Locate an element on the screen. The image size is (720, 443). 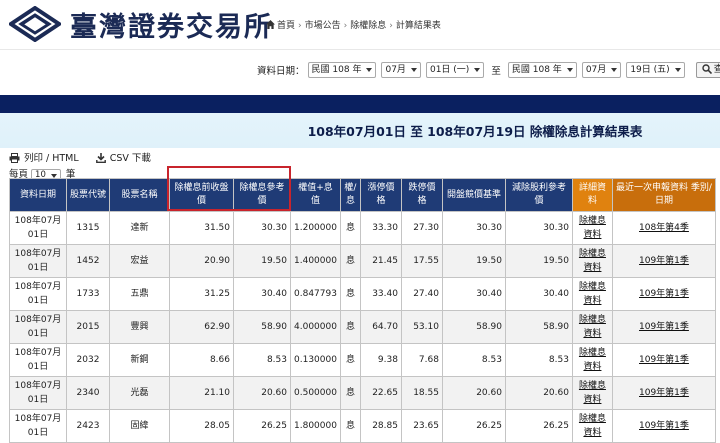
col-header: 減除股利參考價 is located at coordinates (538, 195).